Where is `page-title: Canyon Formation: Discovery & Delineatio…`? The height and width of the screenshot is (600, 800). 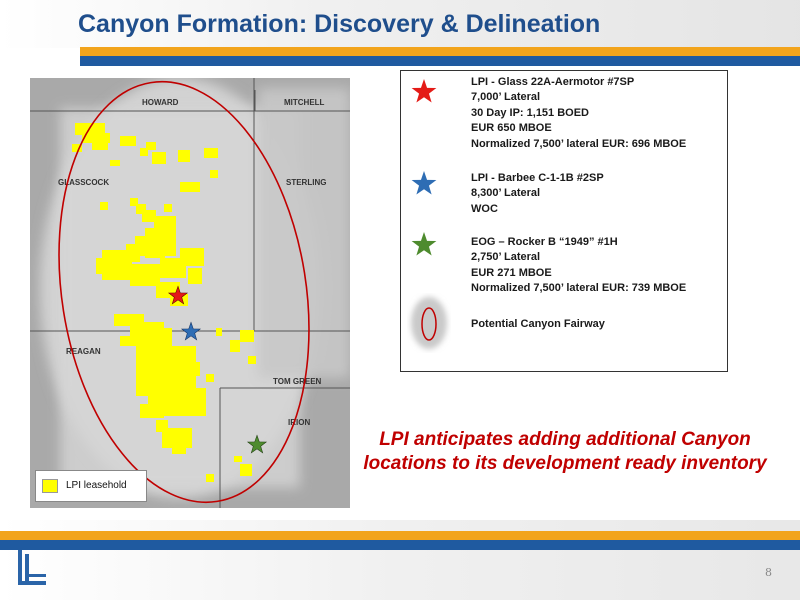
page-title: Canyon Formation: Discovery & Delineatio… is located at coordinates (339, 24).